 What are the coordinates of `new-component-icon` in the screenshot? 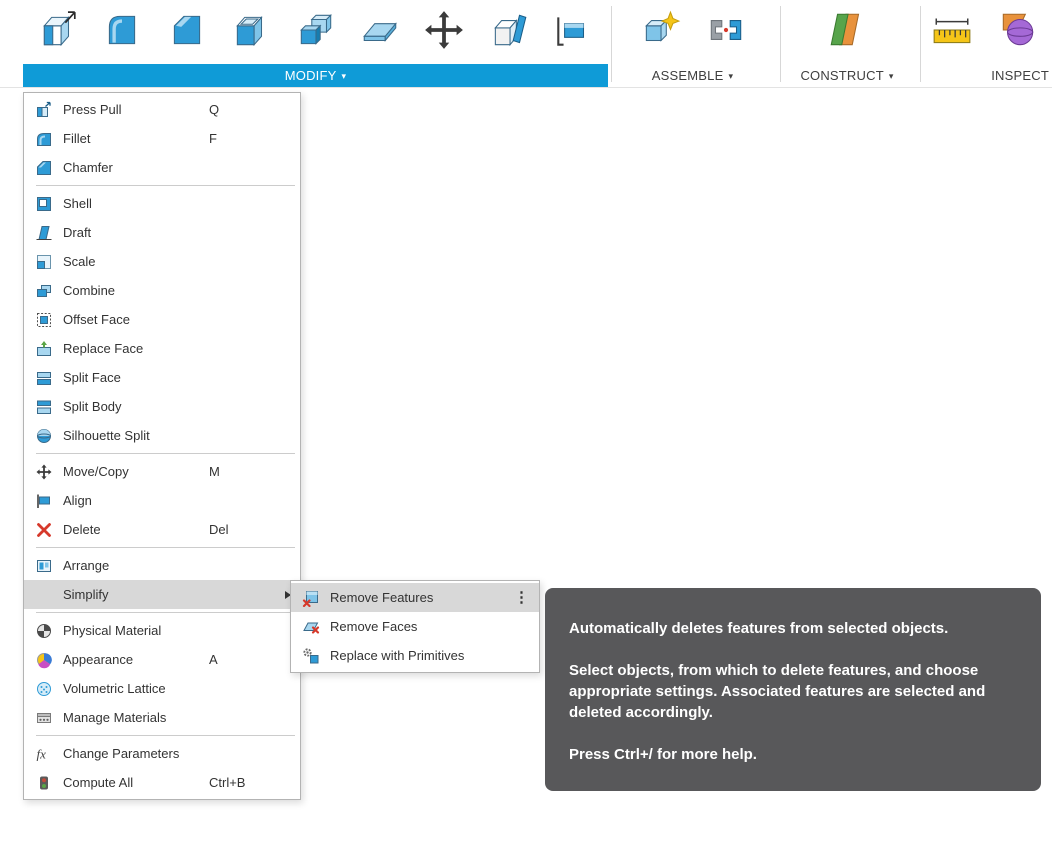 It's located at (660, 32).